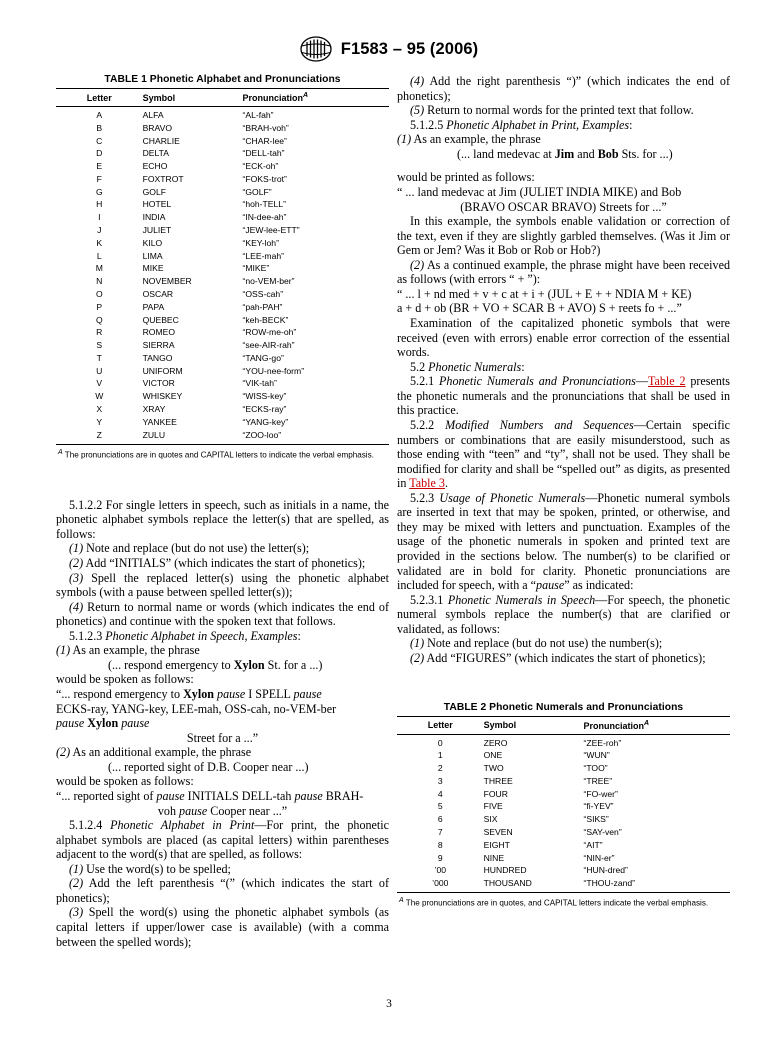 This screenshot has height=1041, width=778. What do you see at coordinates (417, 81) in the screenshot?
I see `item-number: (4)` at bounding box center [417, 81].